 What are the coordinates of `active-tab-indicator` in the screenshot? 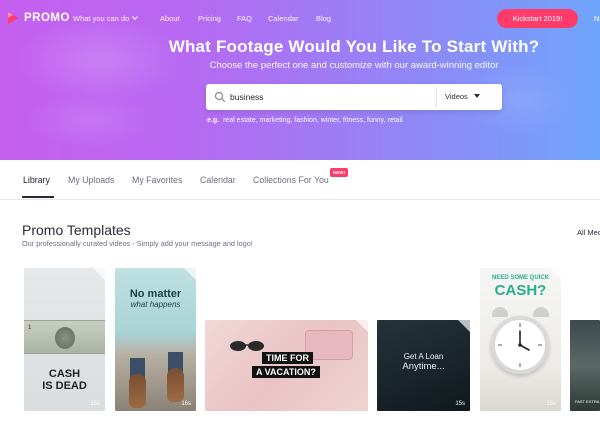 It's located at (38, 197).